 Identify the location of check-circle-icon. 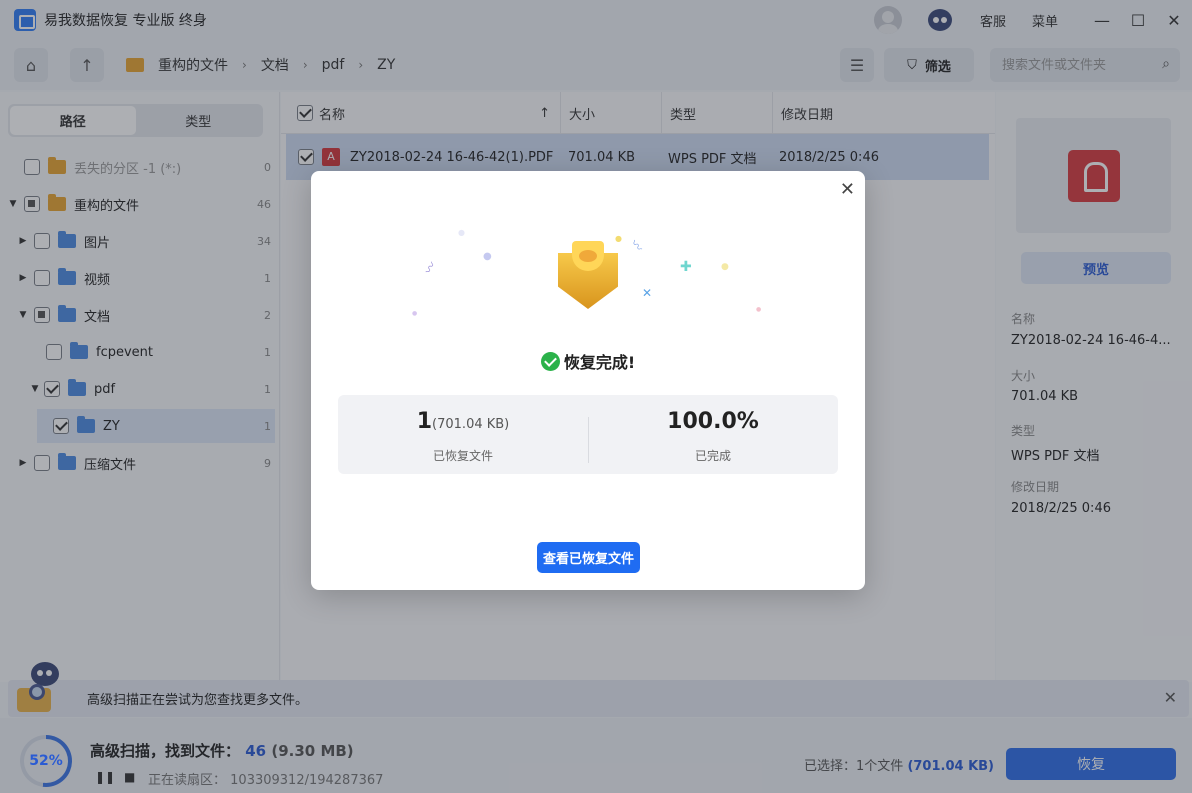
(550, 361).